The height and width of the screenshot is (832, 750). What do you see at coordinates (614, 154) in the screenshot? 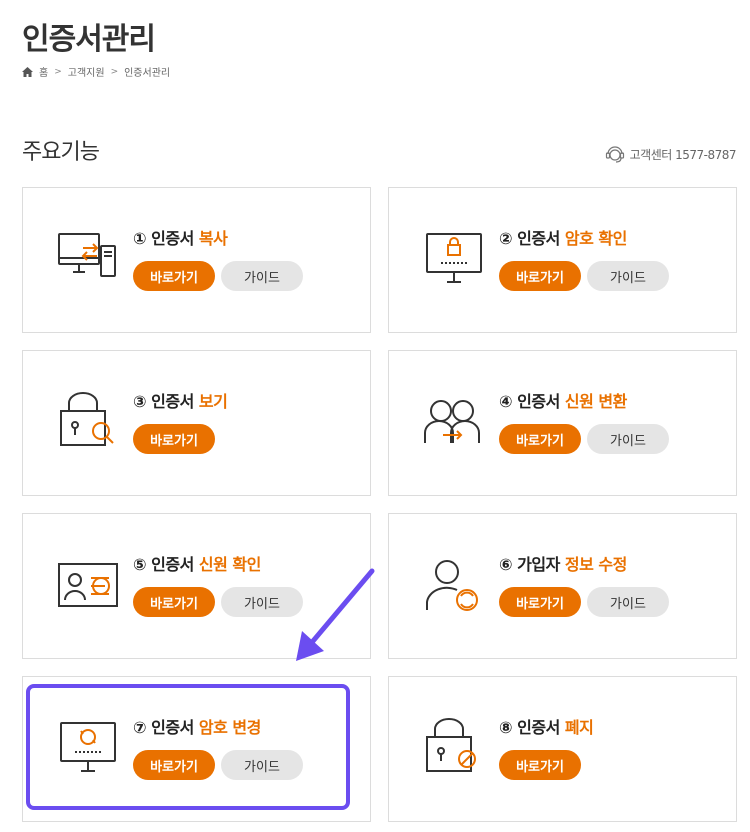
I see `headset-icon` at bounding box center [614, 154].